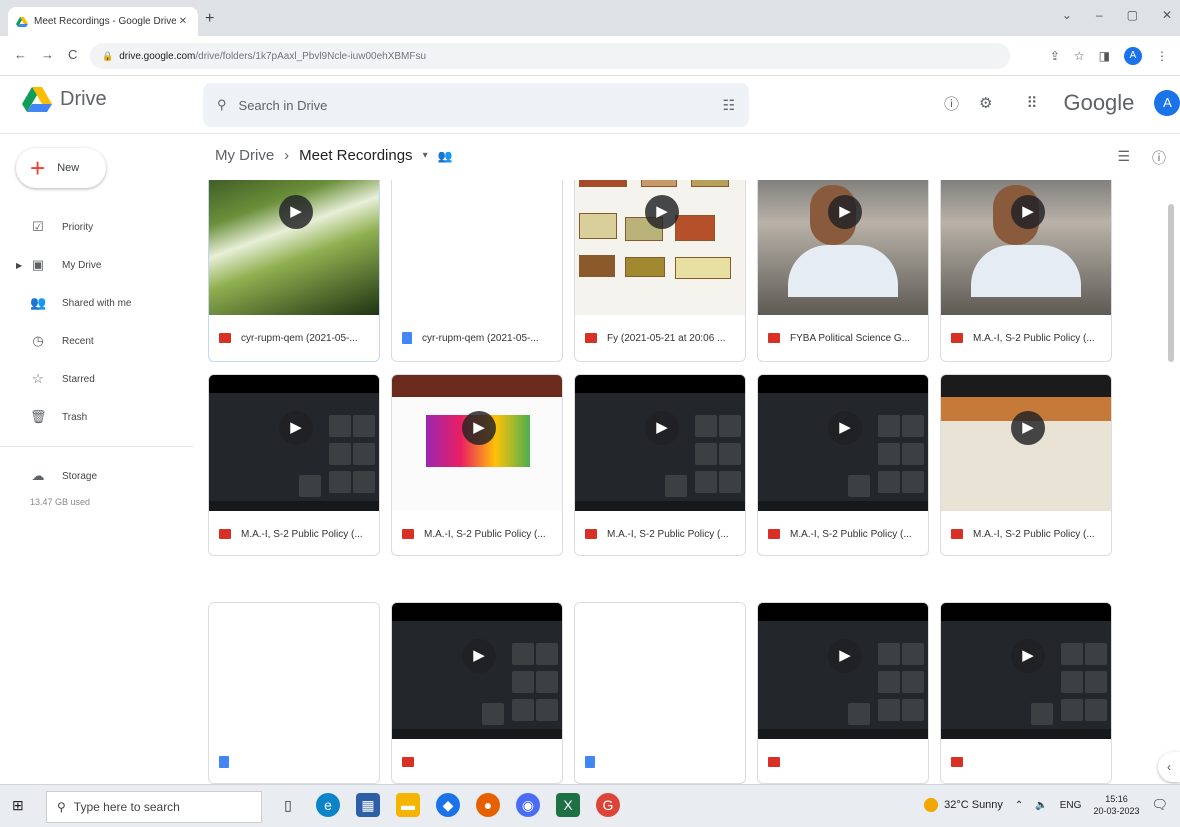  I want to click on scrollbar, so click(1171, 283).